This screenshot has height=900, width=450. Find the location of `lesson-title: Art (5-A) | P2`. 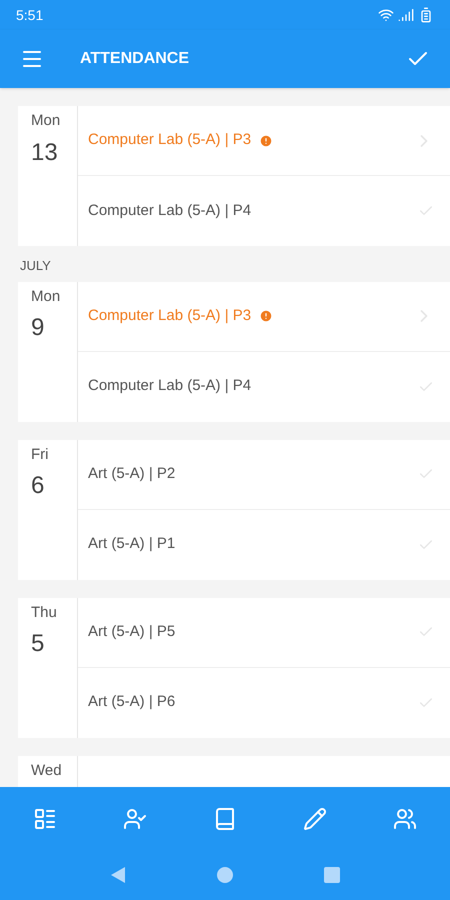

lesson-title: Art (5-A) | P2 is located at coordinates (132, 474).